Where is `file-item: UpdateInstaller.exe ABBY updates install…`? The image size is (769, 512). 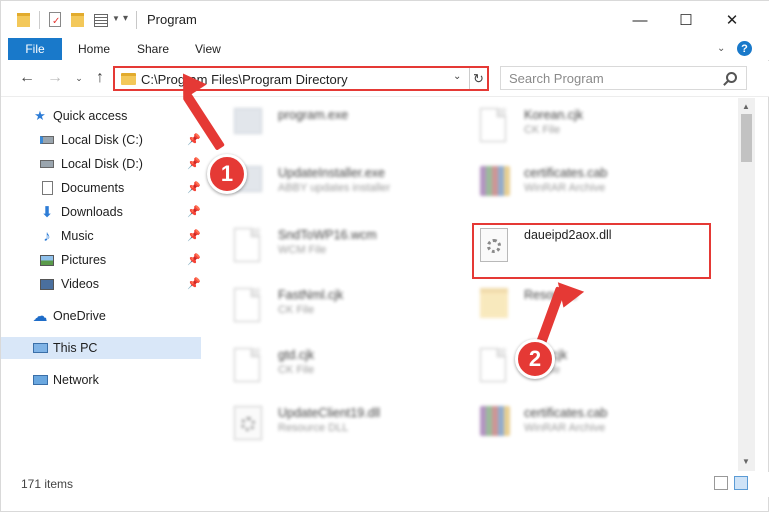 file-item: UpdateInstaller.exe ABBY updates install… is located at coordinates (349, 189).